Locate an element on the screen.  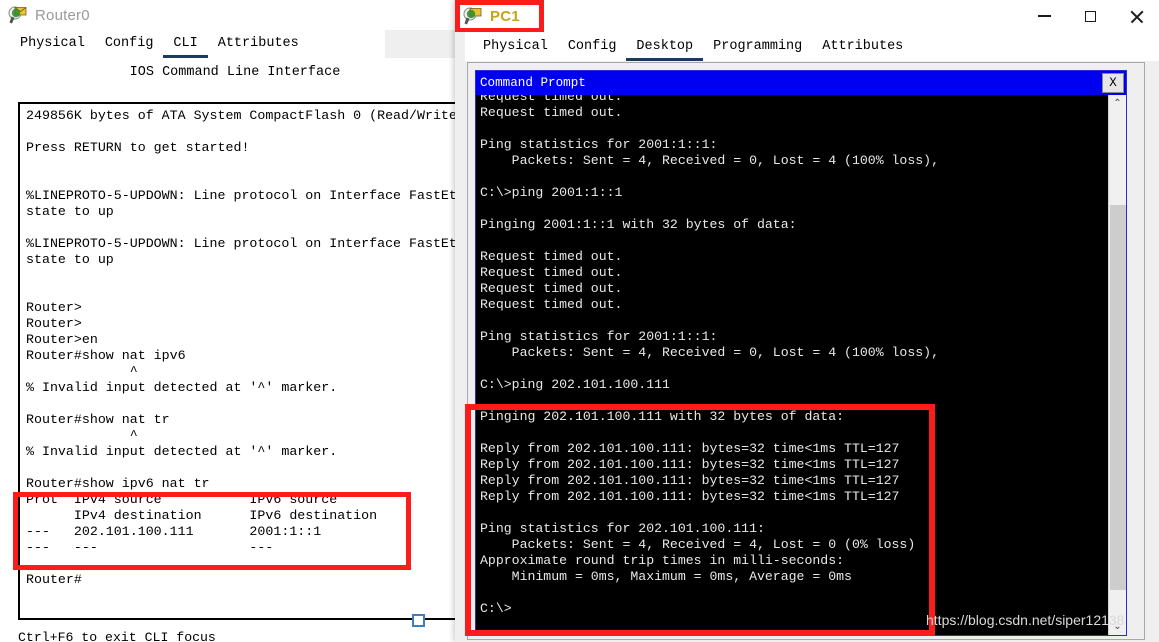
minimize-icon is located at coordinates (1044, 16).